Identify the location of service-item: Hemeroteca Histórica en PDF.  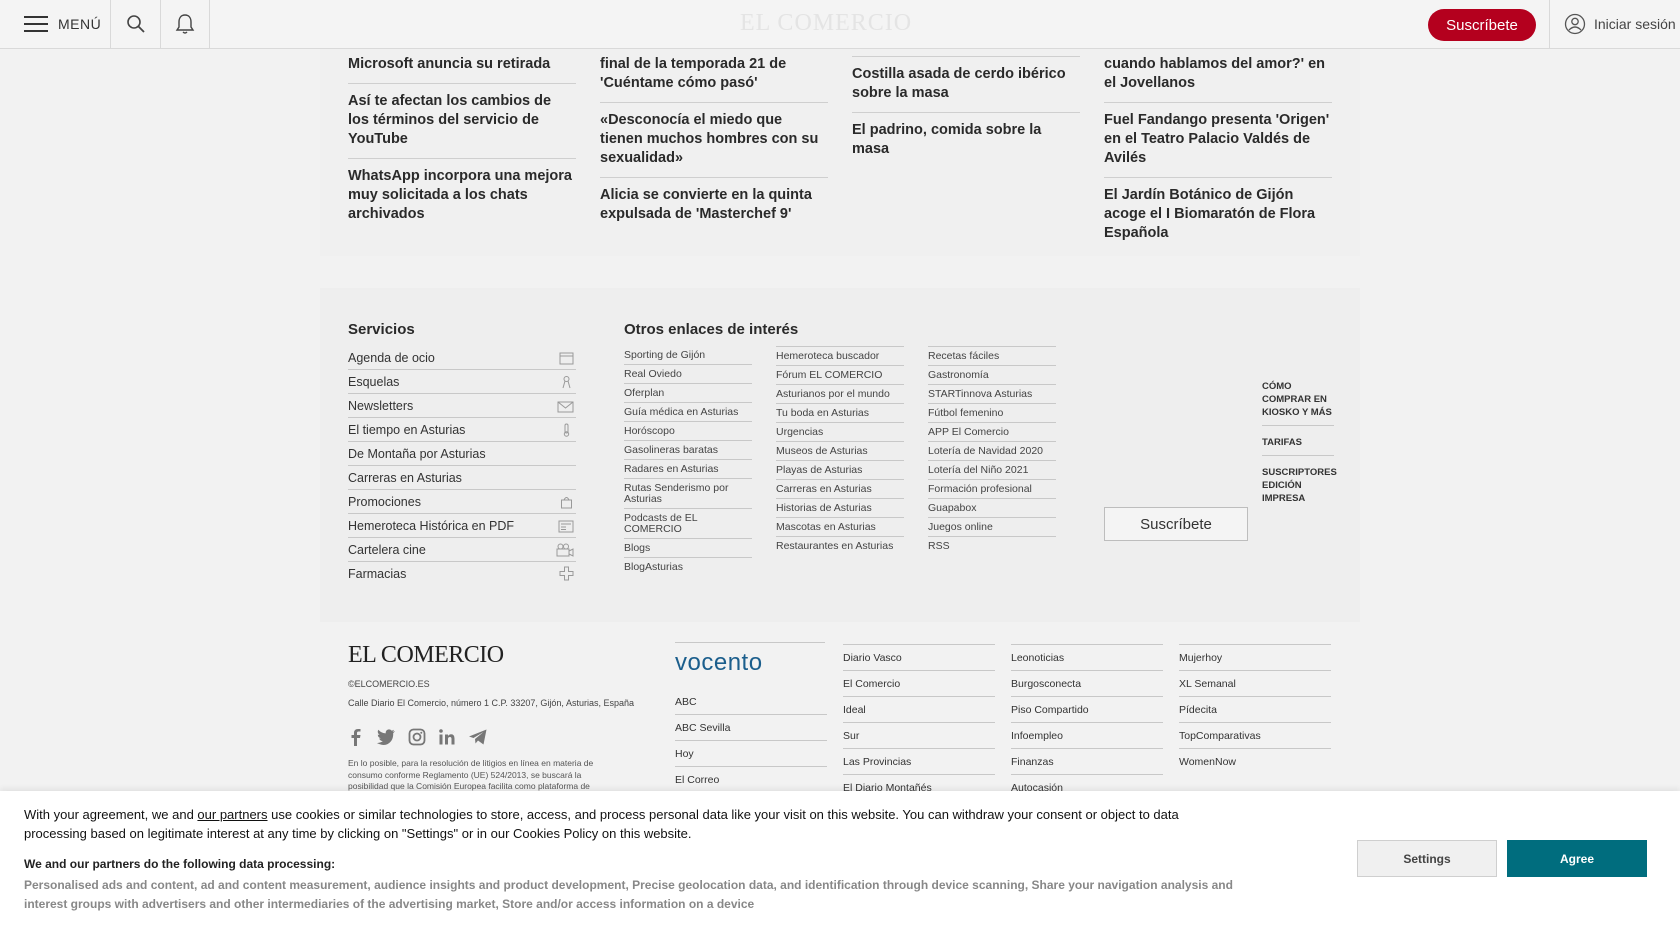
(462, 526).